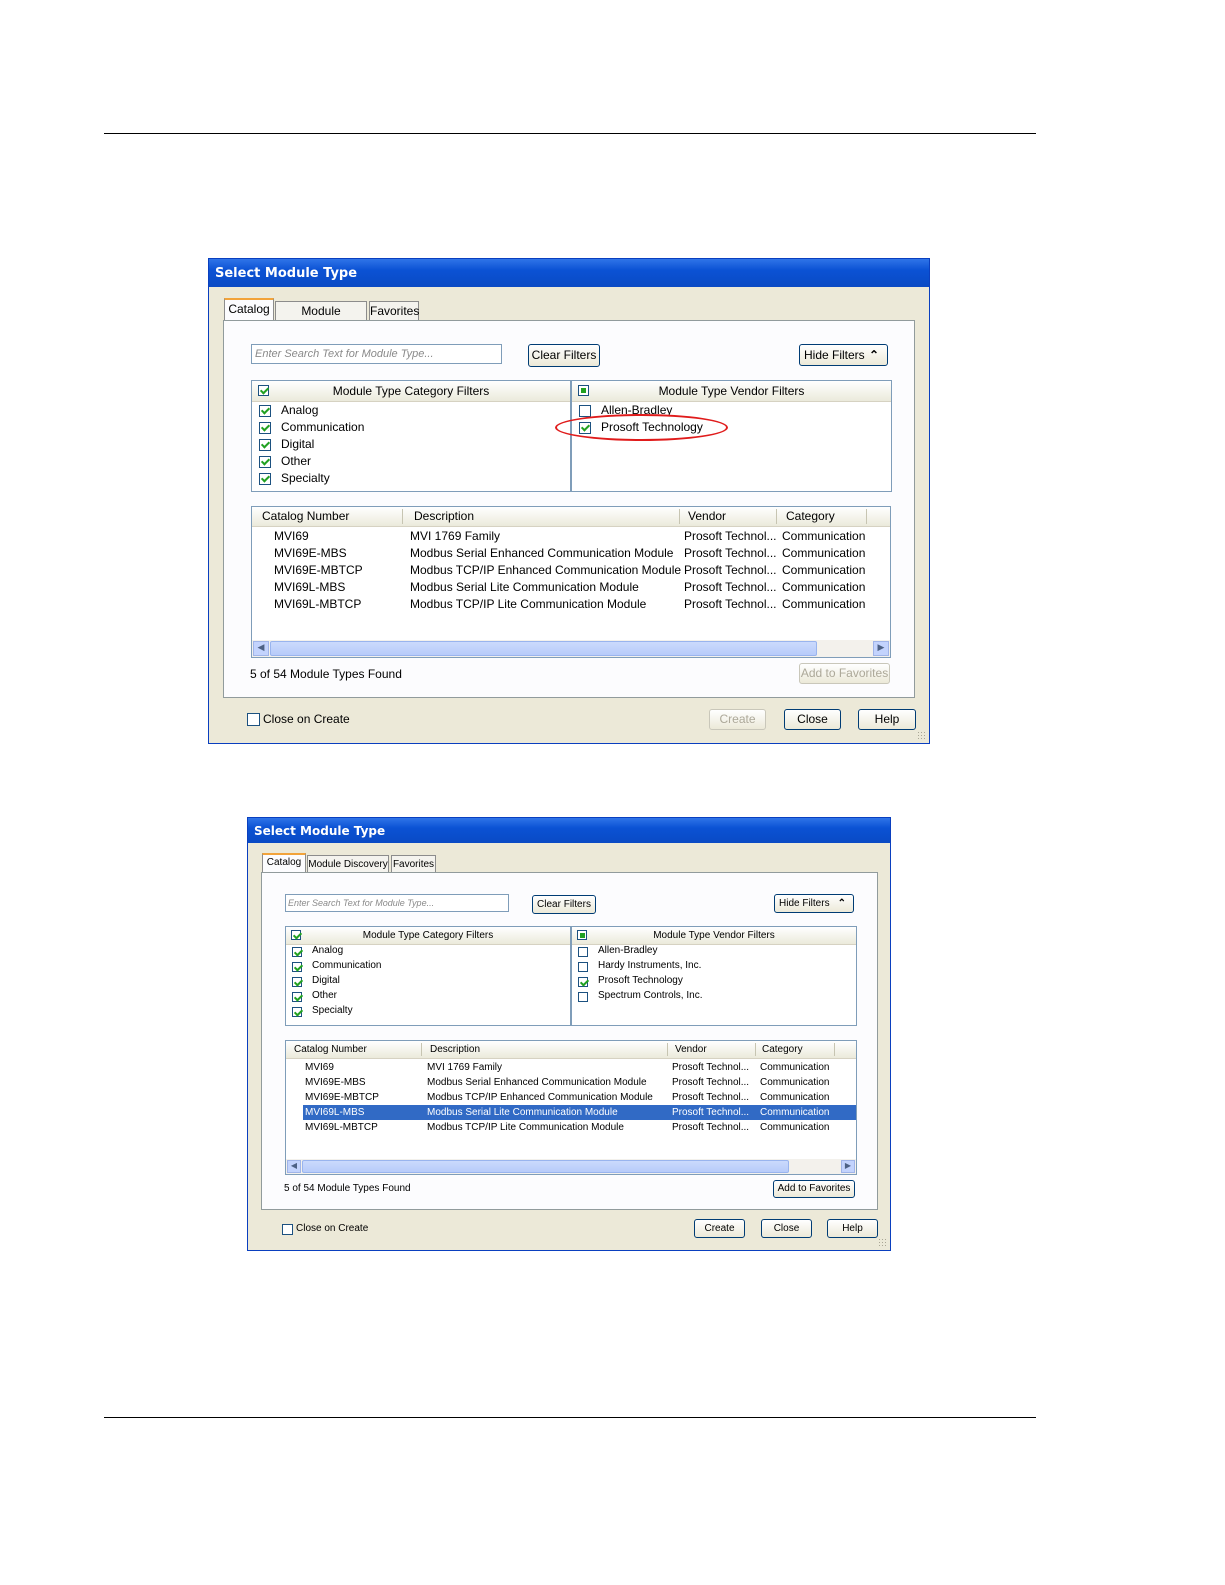  I want to click on vendor-filter-label: Hardy Instruments, Inc., so click(650, 965).